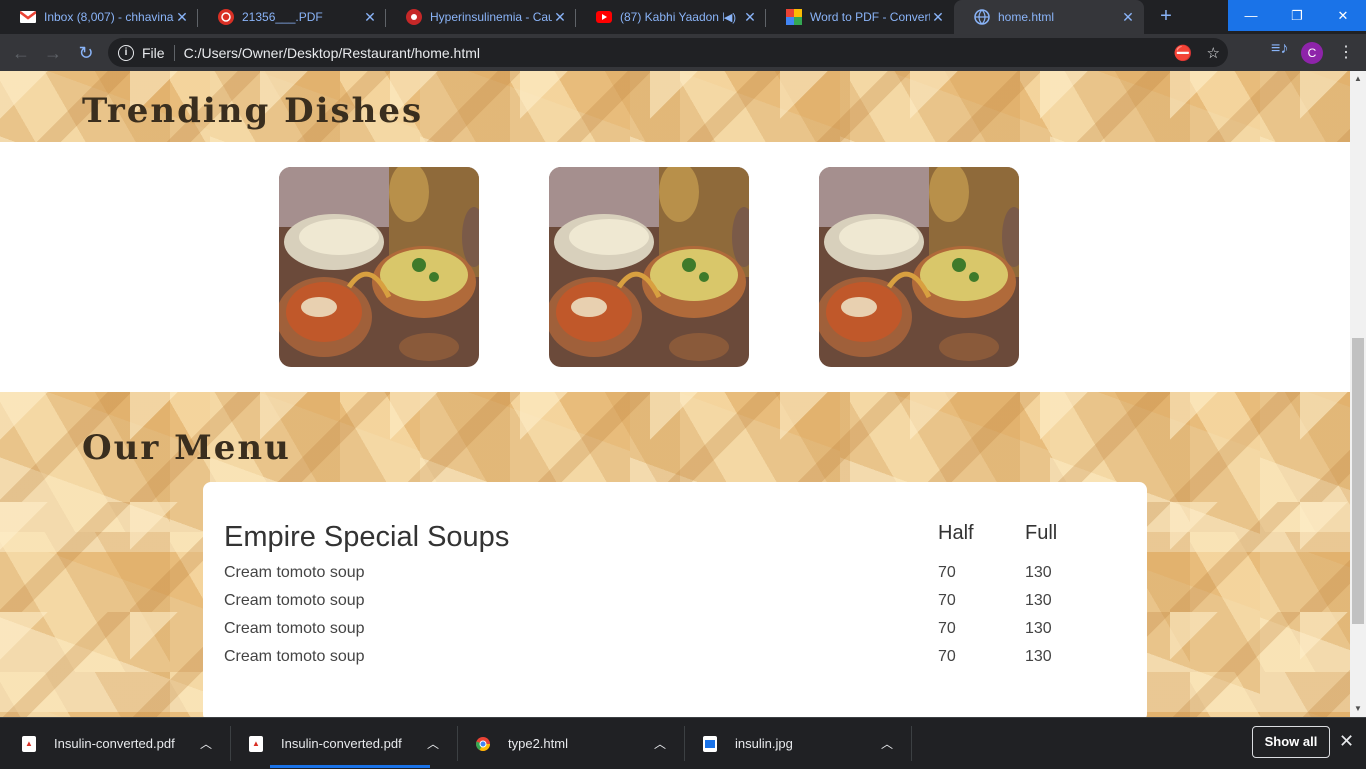  I want to click on trending-title: Trending Dishes, so click(253, 111).